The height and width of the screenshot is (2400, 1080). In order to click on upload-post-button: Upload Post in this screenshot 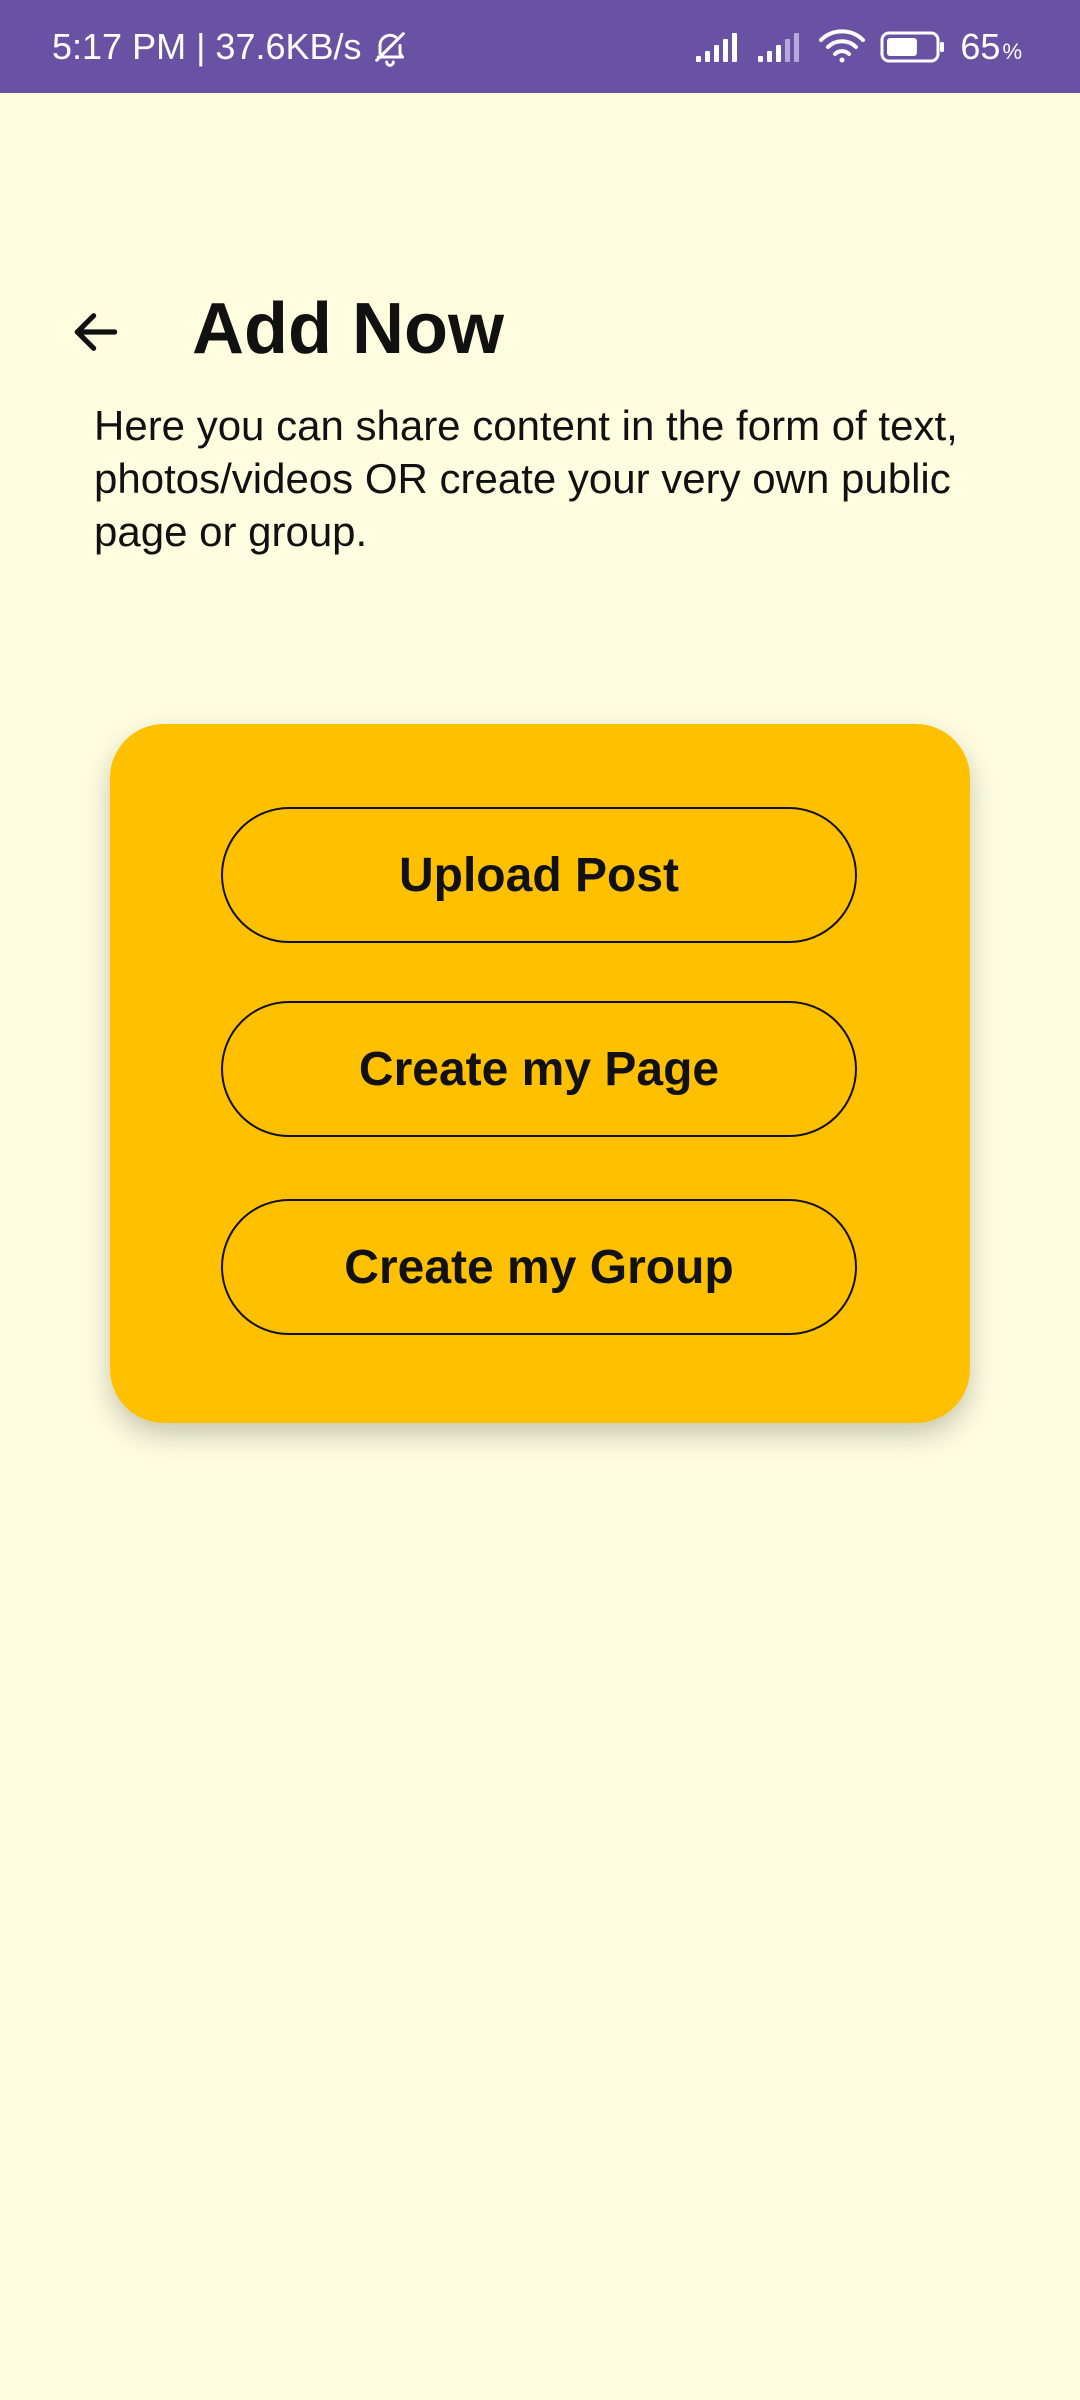, I will do `click(539, 875)`.